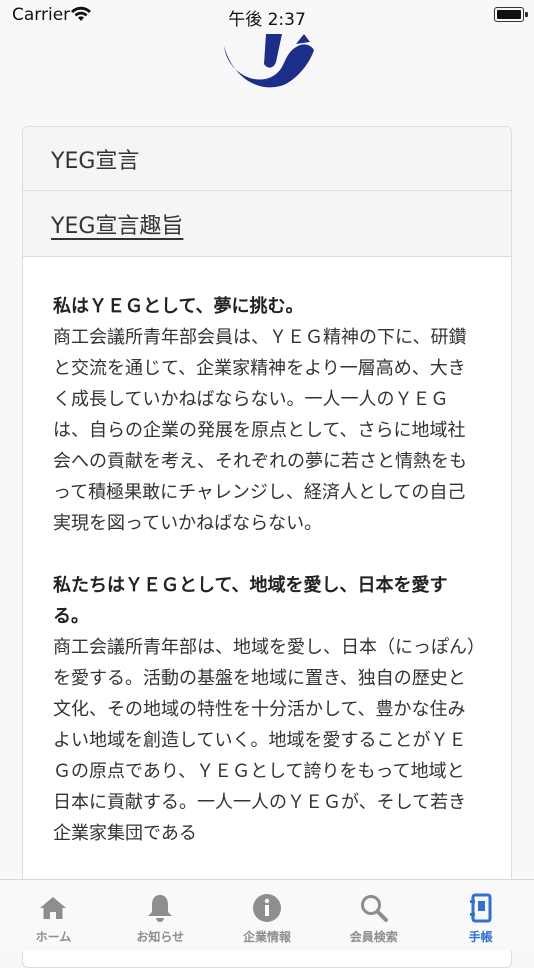 This screenshot has width=534, height=968. Describe the element at coordinates (160, 908) in the screenshot. I see `bell-icon` at that location.